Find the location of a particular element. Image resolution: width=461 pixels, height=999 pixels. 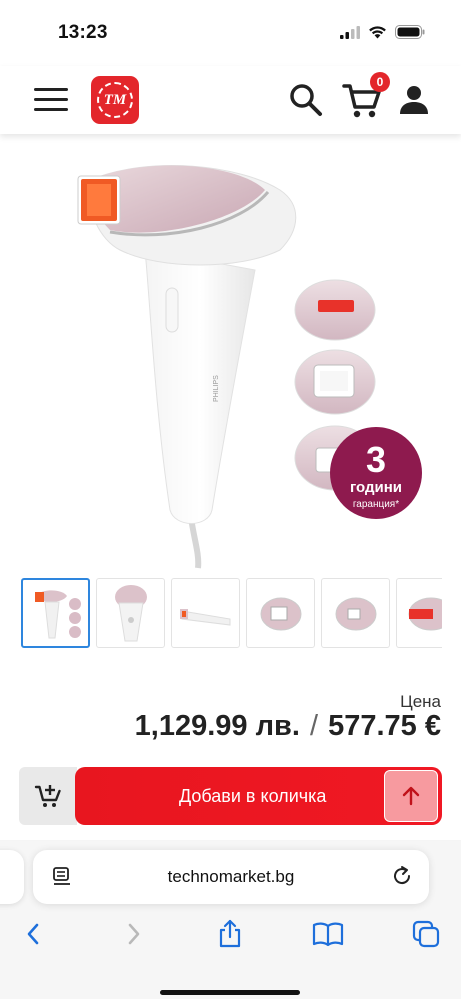

share-icon is located at coordinates (230, 933).